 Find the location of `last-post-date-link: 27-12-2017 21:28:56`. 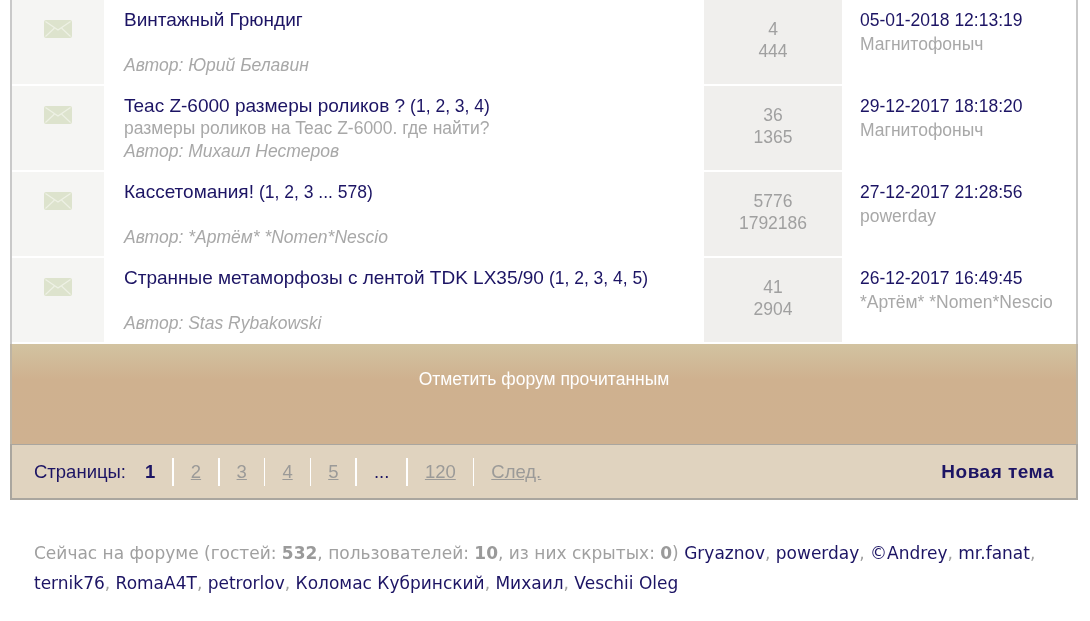

last-post-date-link: 27-12-2017 21:28:56 is located at coordinates (941, 192).